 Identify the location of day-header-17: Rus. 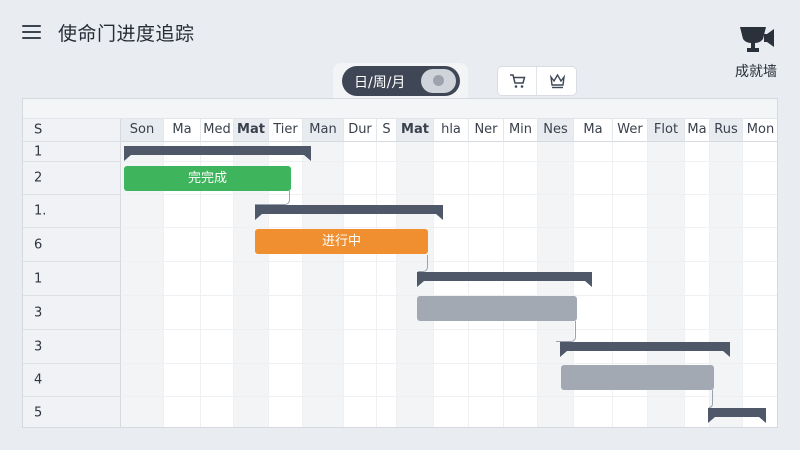
(726, 130).